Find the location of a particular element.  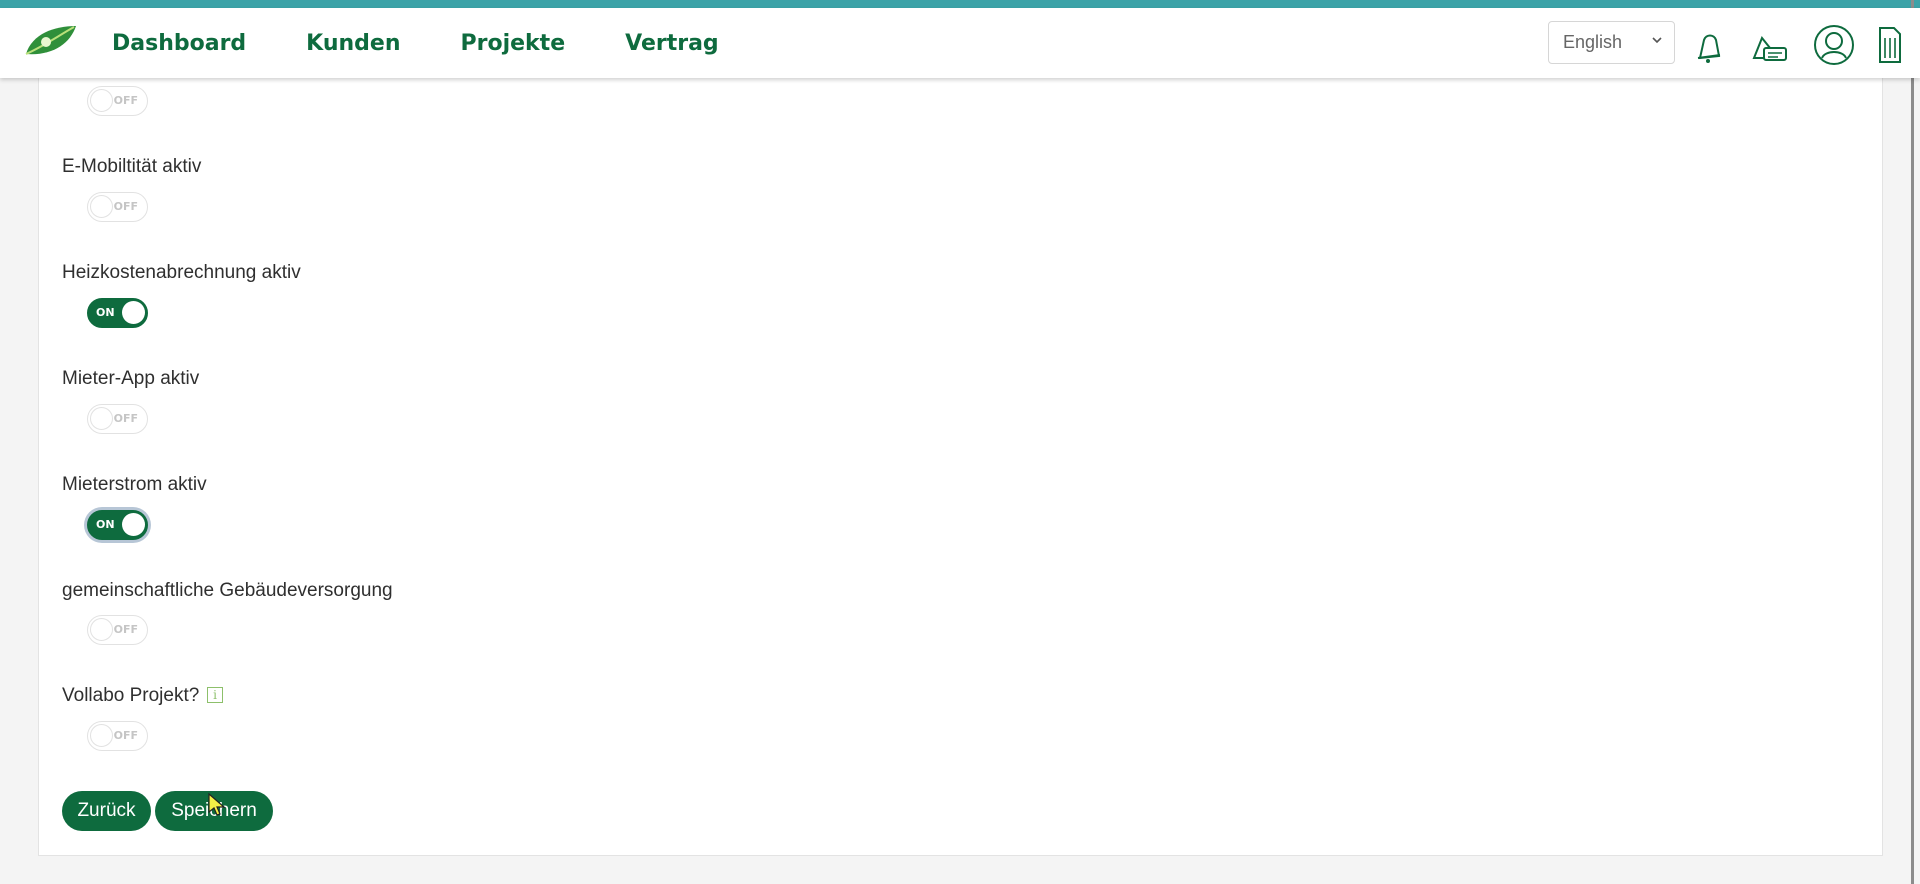

user-icon is located at coordinates (1834, 45).